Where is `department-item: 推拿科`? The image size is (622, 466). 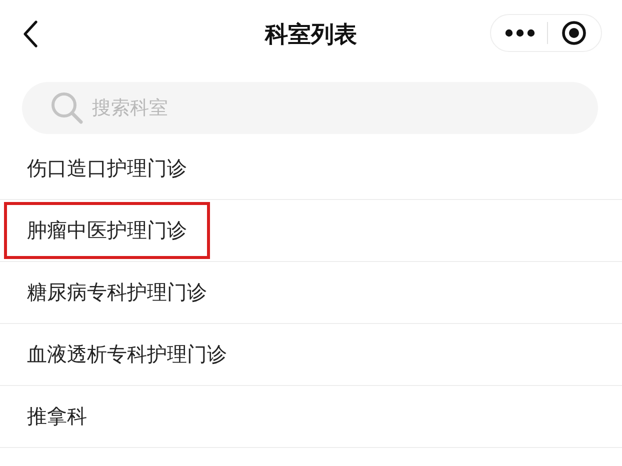
department-item: 推拿科 is located at coordinates (57, 416).